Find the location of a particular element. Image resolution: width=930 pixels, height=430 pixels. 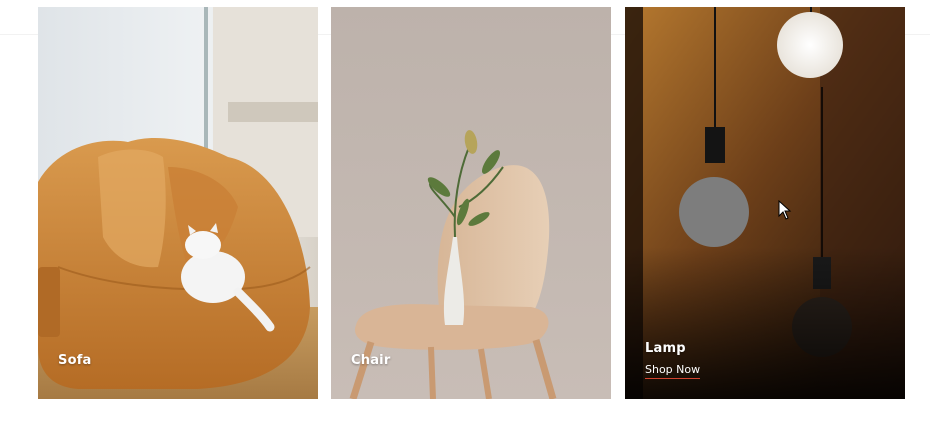

category-label-chair: Chair is located at coordinates (370, 360).